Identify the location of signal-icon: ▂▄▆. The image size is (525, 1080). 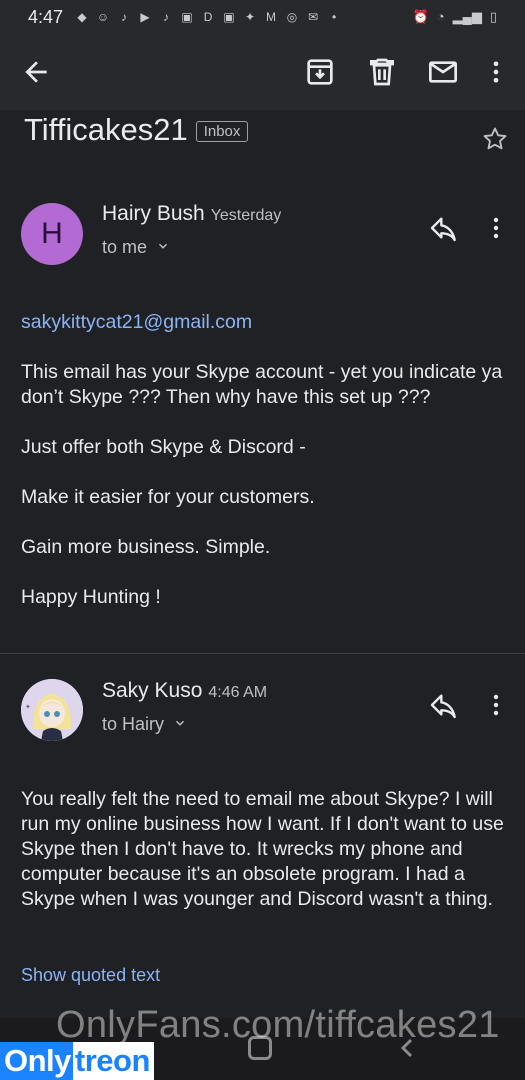
(467, 16).